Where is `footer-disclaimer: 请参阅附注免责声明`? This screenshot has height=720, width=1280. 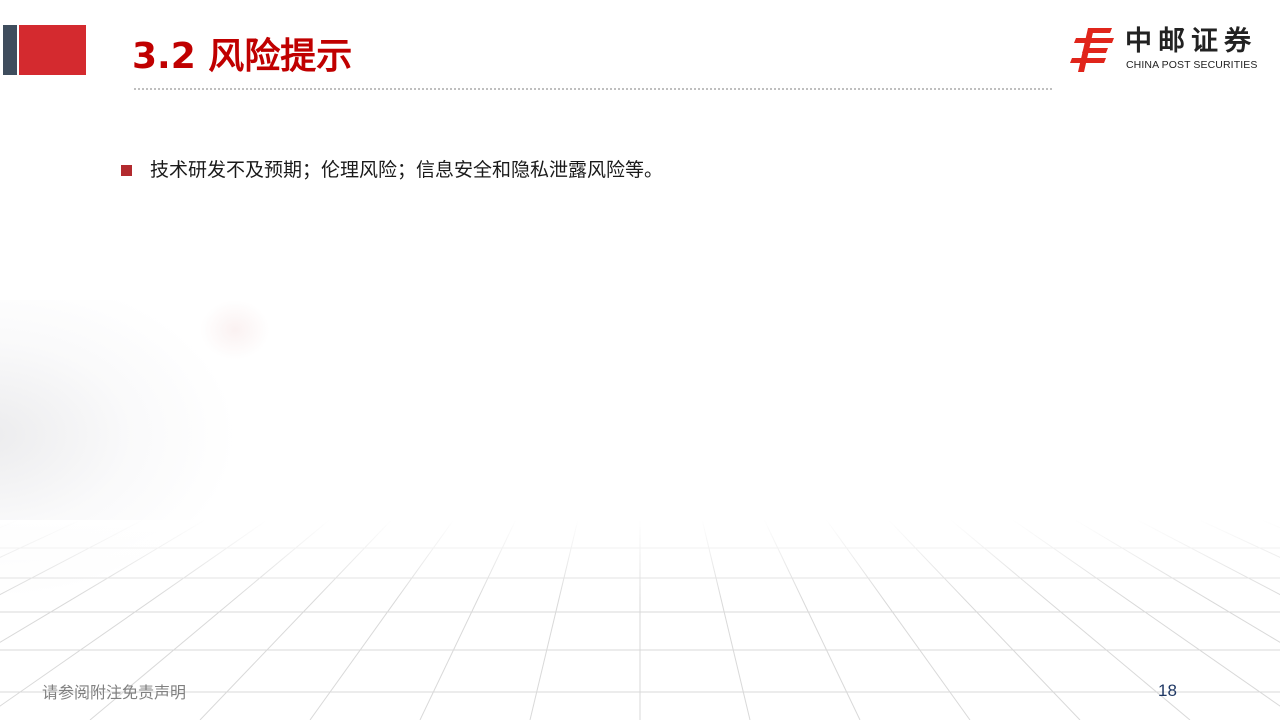 footer-disclaimer: 请参阅附注免责声明 is located at coordinates (114, 692).